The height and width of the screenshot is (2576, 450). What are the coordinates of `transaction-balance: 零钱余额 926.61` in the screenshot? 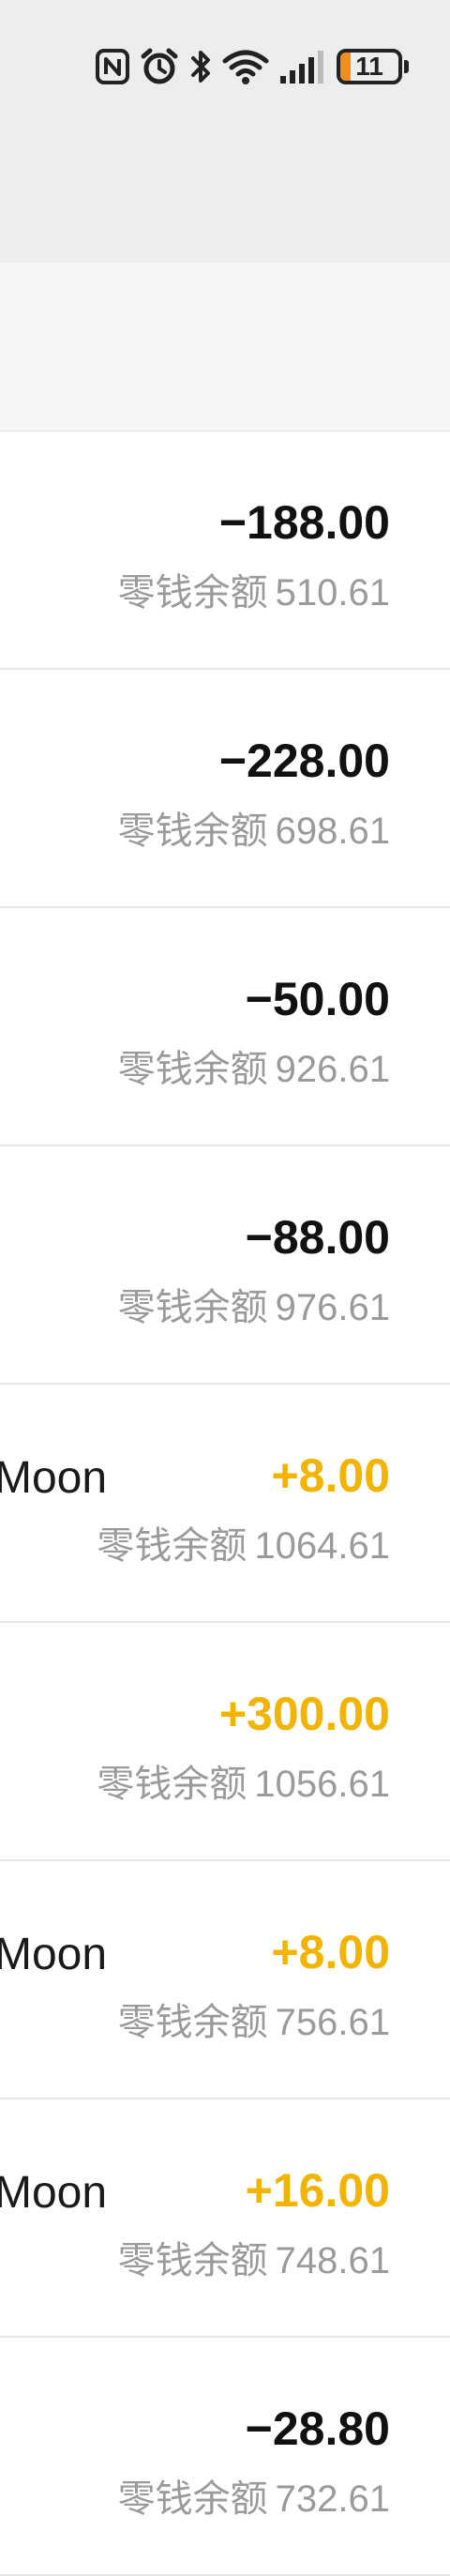 It's located at (254, 1069).